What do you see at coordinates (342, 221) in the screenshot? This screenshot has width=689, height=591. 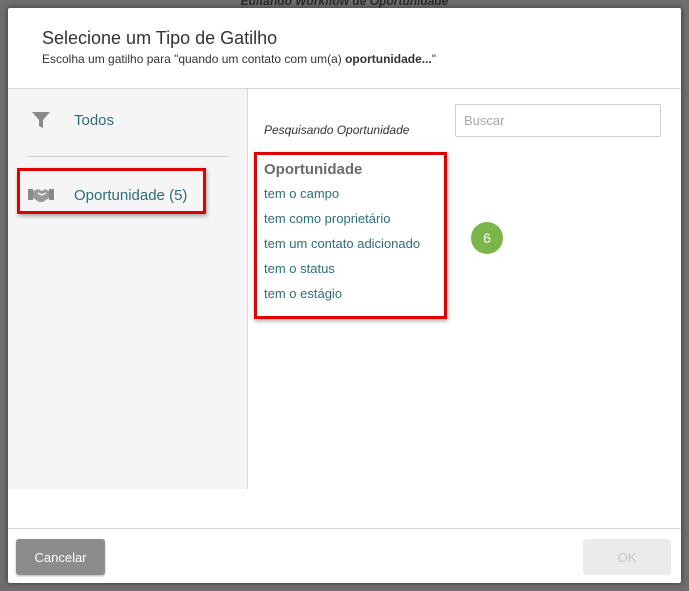 I see `trigger-tem-como-proprietario: tem como proprietário` at bounding box center [342, 221].